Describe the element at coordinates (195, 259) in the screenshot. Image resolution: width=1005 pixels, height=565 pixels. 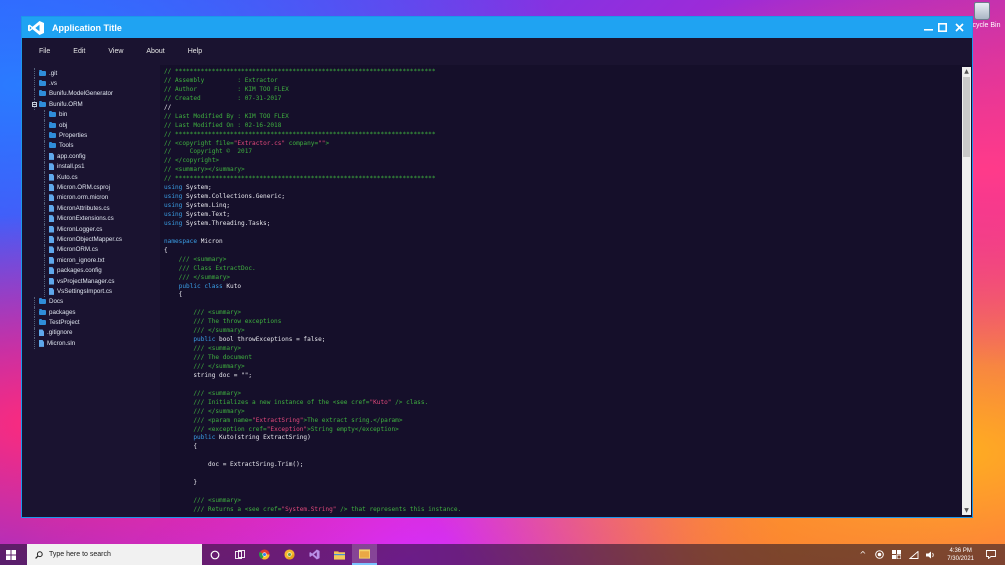
I see `code-token: /// <summary>` at that location.